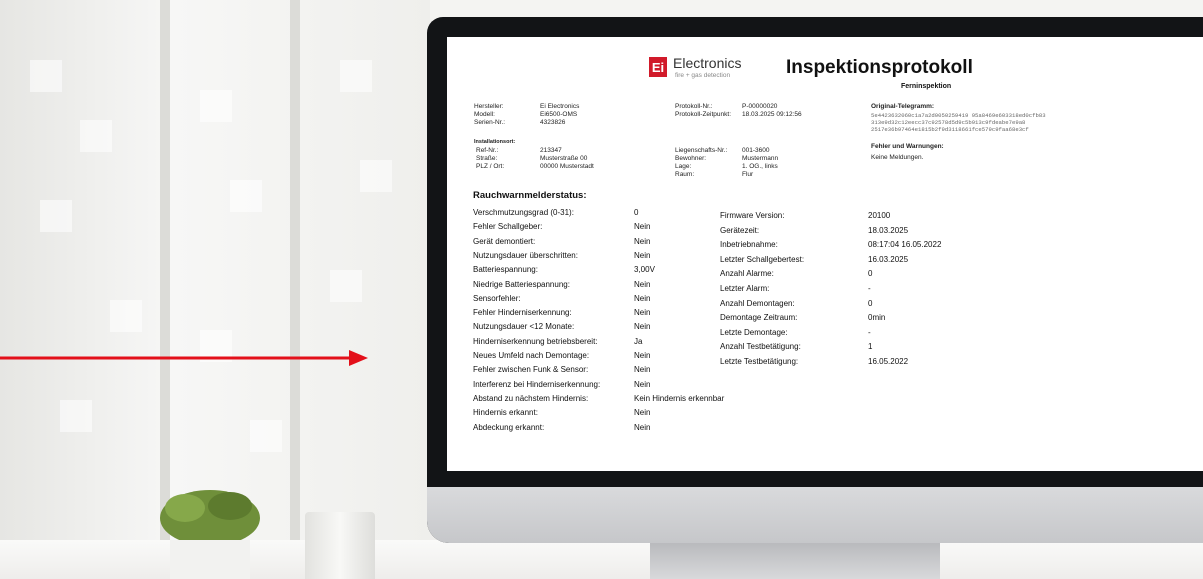  I want to click on property-number-value: 001-3600, so click(756, 150).